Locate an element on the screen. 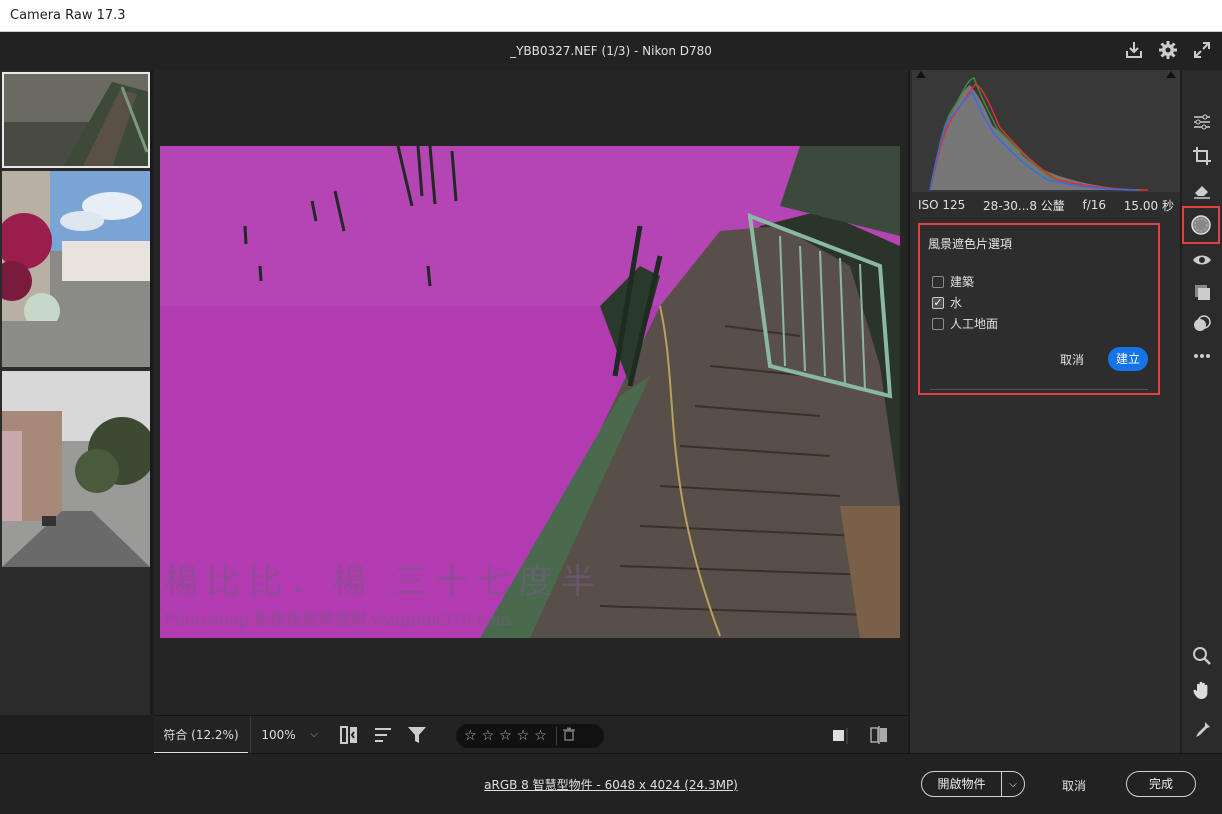 Image resolution: width=1222 pixels, height=814 pixels. canvas-bottom-bar: 符合 (12.2%) 100% ⌵ ☆ ☆ ☆ ☆ ☆ is located at coordinates (531, 734).